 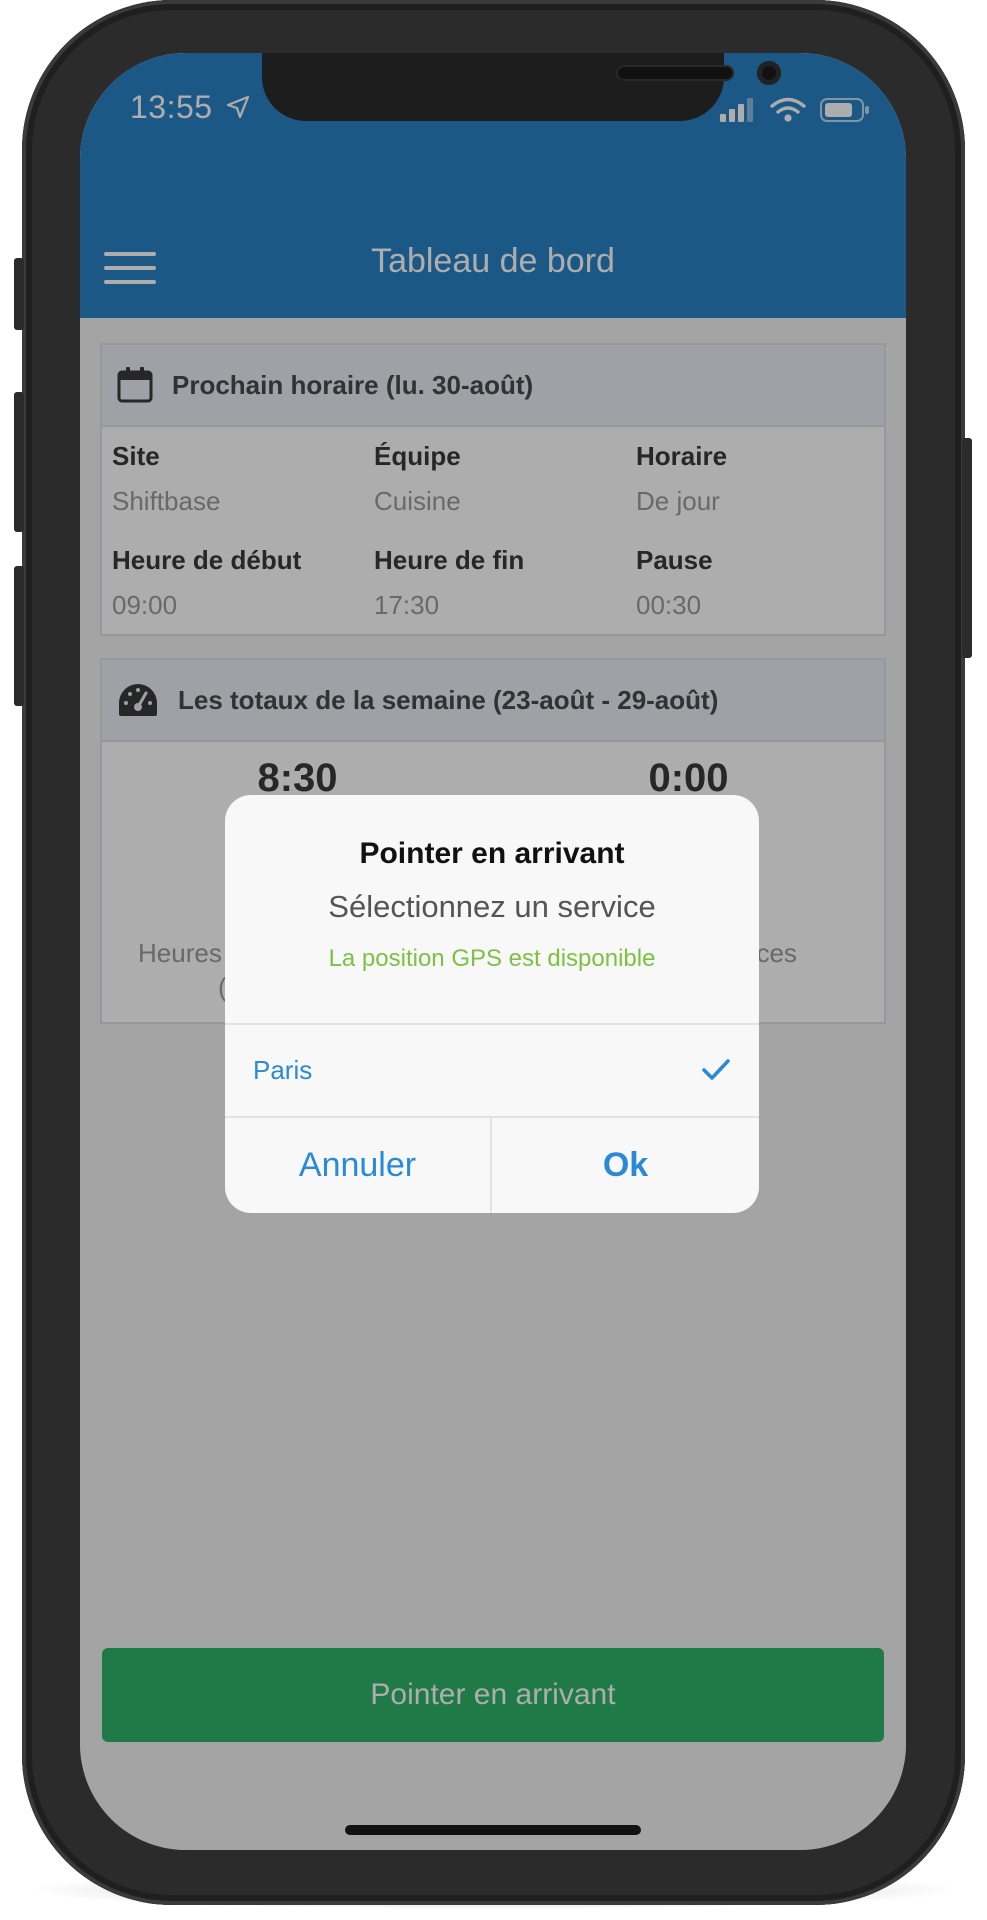 I want to click on power-button, so click(x=967, y=548).